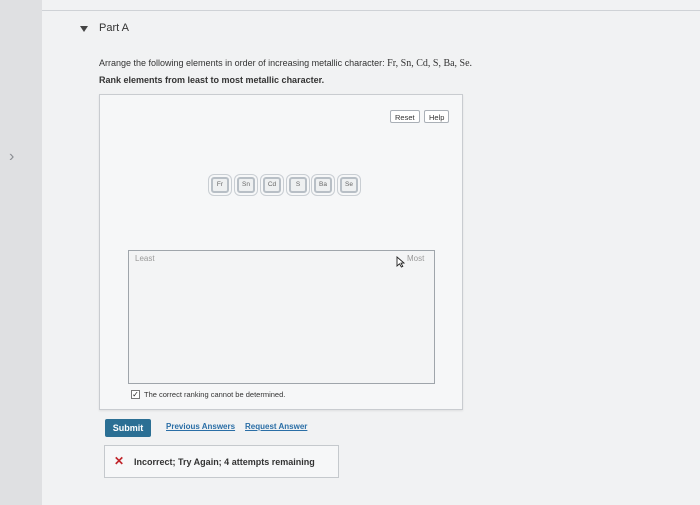 The image size is (700, 505). I want to click on element-tile-s: S, so click(298, 185).